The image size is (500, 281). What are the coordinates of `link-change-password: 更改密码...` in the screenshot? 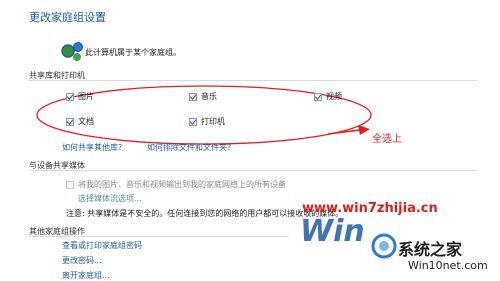 It's located at (82, 260).